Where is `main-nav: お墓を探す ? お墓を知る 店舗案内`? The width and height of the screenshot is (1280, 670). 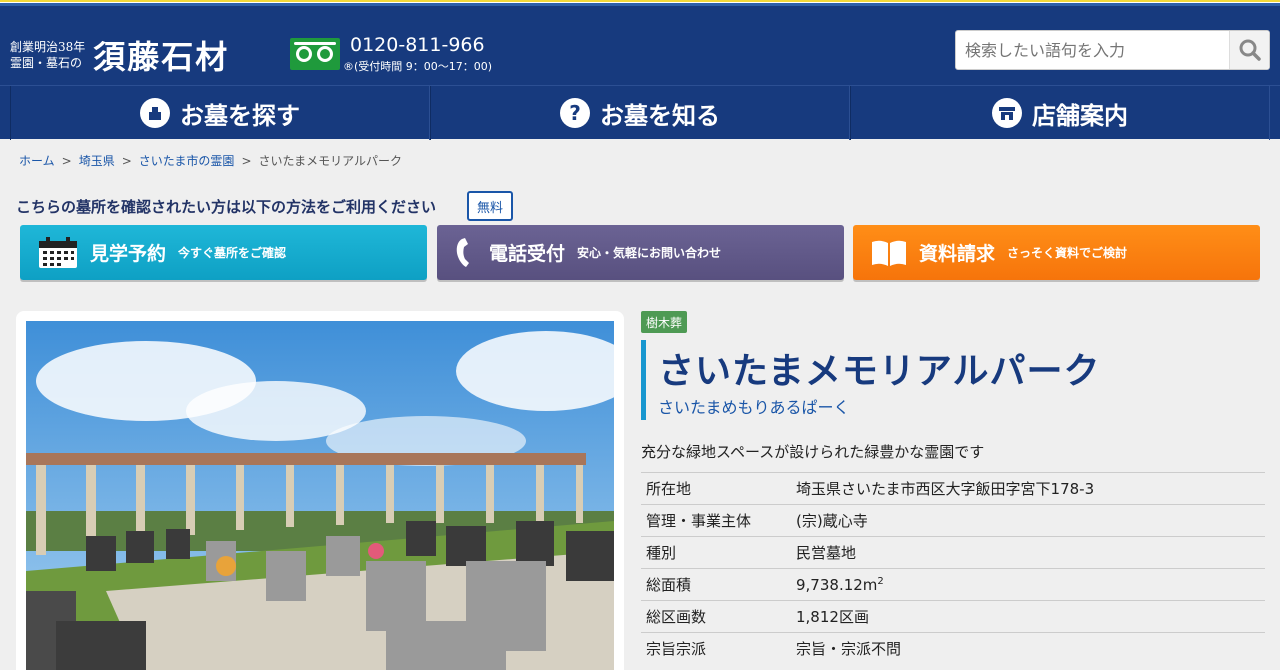
main-nav: お墓を探す ? お墓を知る 店舗案内 is located at coordinates (640, 112).